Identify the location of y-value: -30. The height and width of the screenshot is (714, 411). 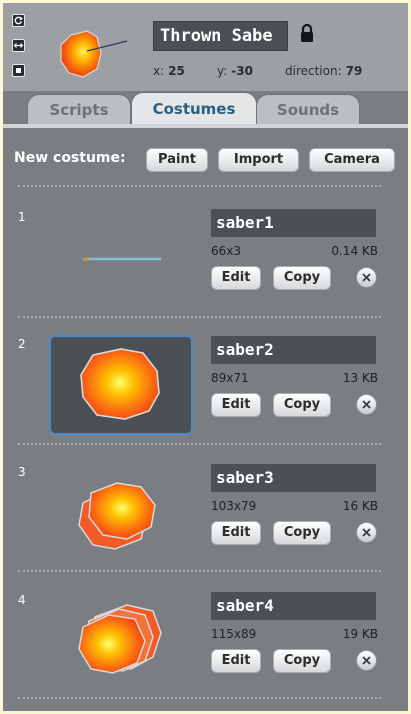
(242, 71).